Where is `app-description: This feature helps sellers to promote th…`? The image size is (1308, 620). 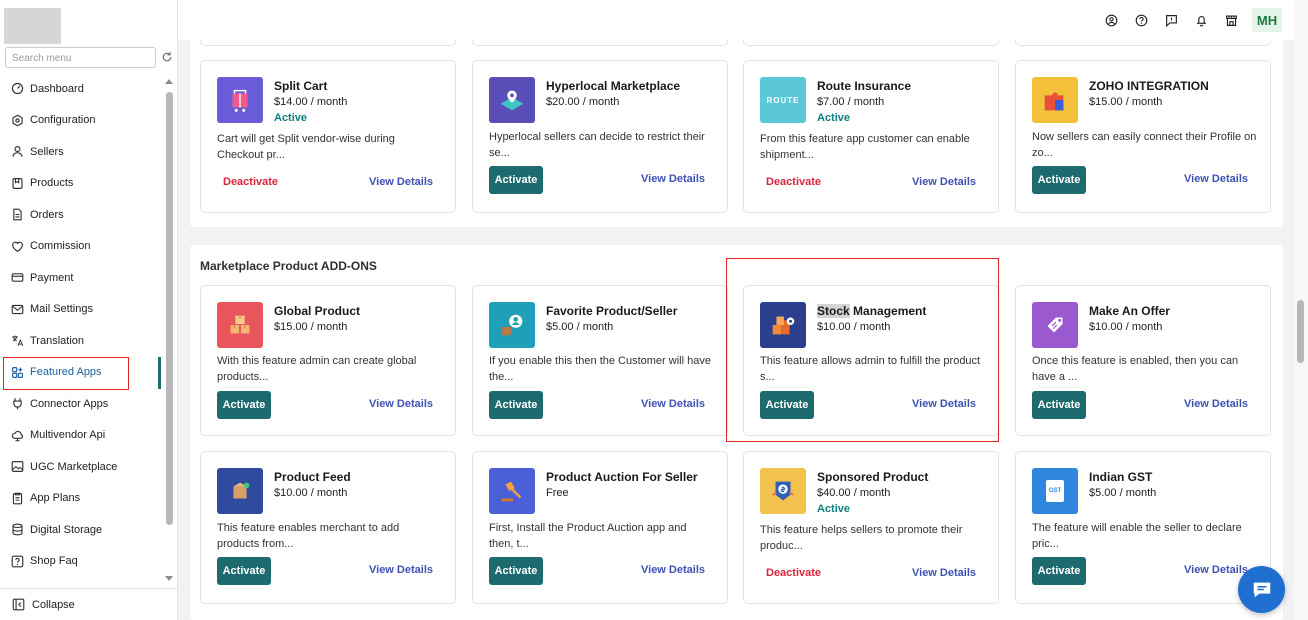
app-description: This feature helps sellers to promote th… is located at coordinates (861, 538).